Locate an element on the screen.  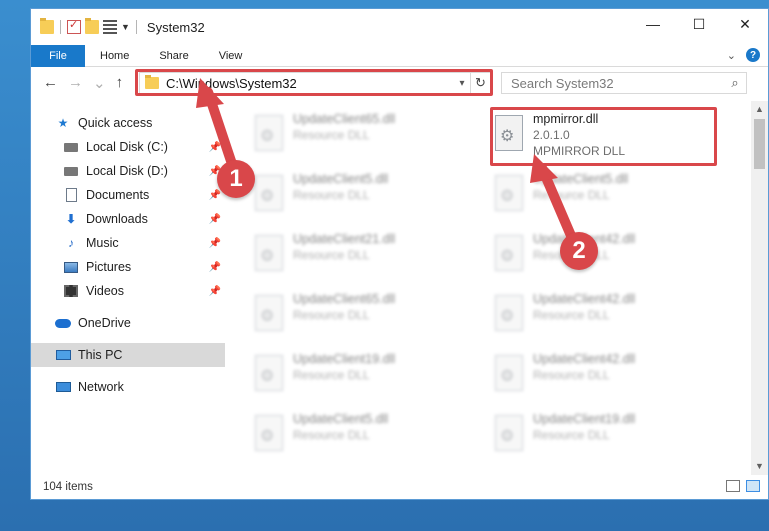
search-icon: ⌕ is located at coordinates (735, 83).